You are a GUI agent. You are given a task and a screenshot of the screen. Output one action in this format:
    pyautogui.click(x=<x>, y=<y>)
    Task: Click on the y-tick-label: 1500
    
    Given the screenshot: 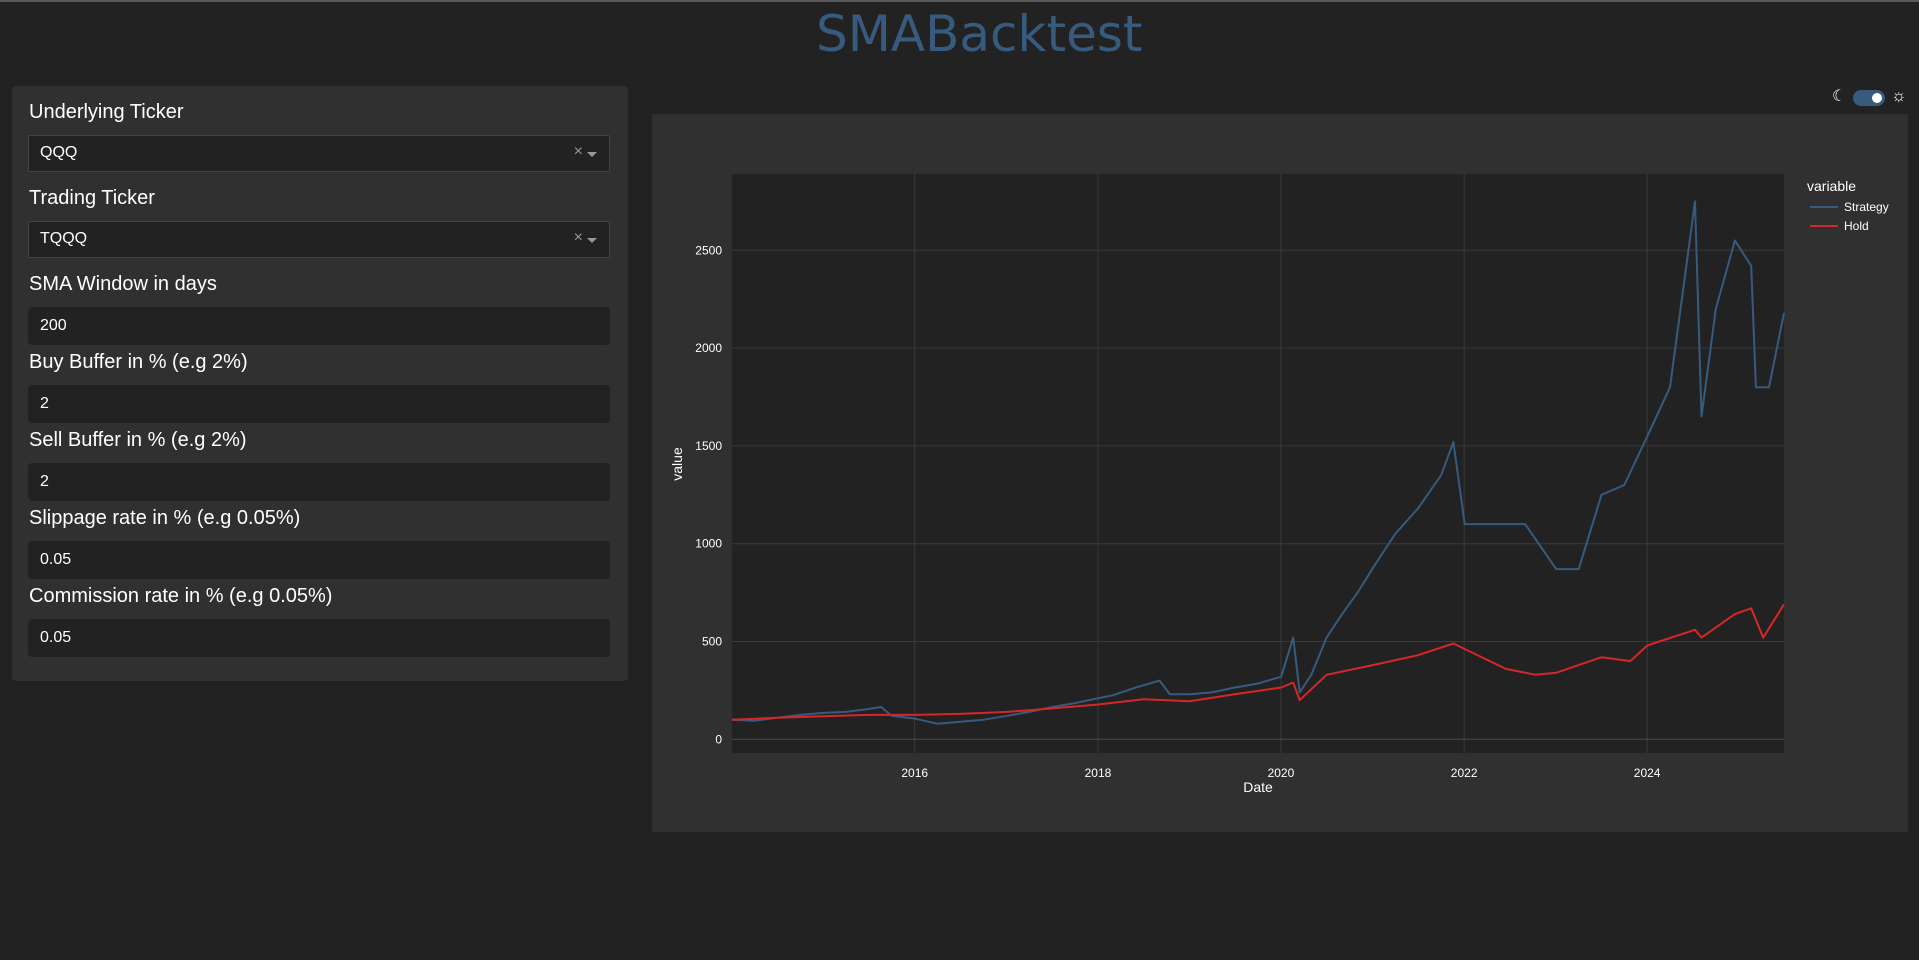 What is the action you would take?
    pyautogui.click(x=708, y=446)
    